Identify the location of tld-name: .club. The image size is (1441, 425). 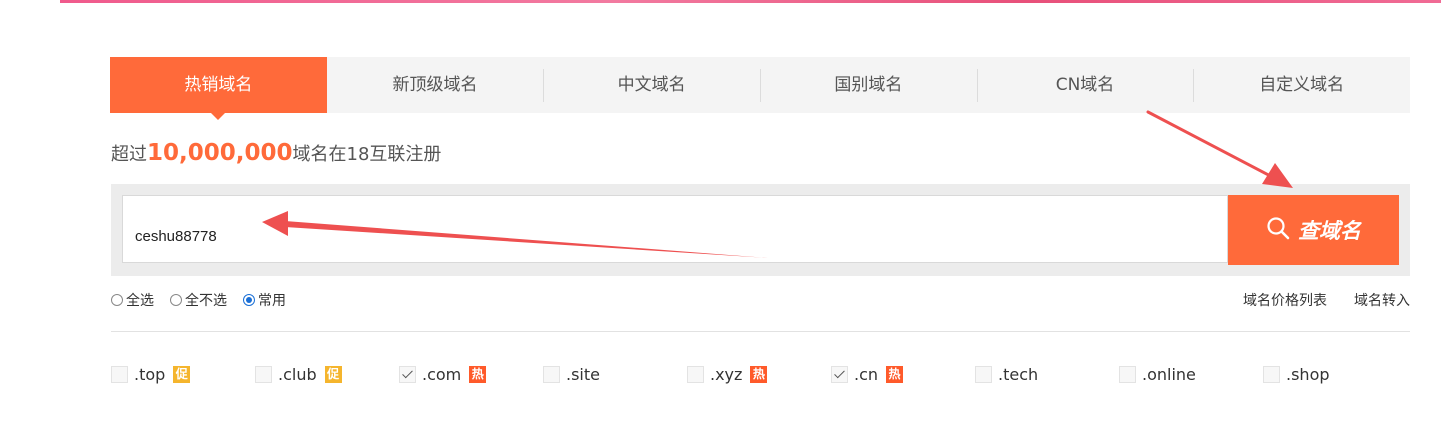
(297, 374).